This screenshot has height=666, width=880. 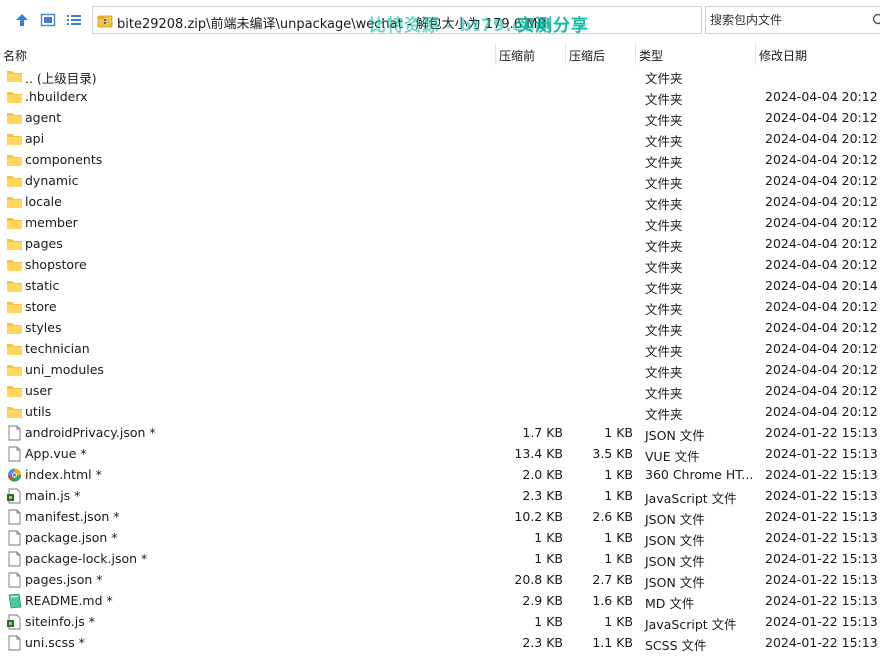 What do you see at coordinates (55, 642) in the screenshot?
I see `file-name: uni.scss *` at bounding box center [55, 642].